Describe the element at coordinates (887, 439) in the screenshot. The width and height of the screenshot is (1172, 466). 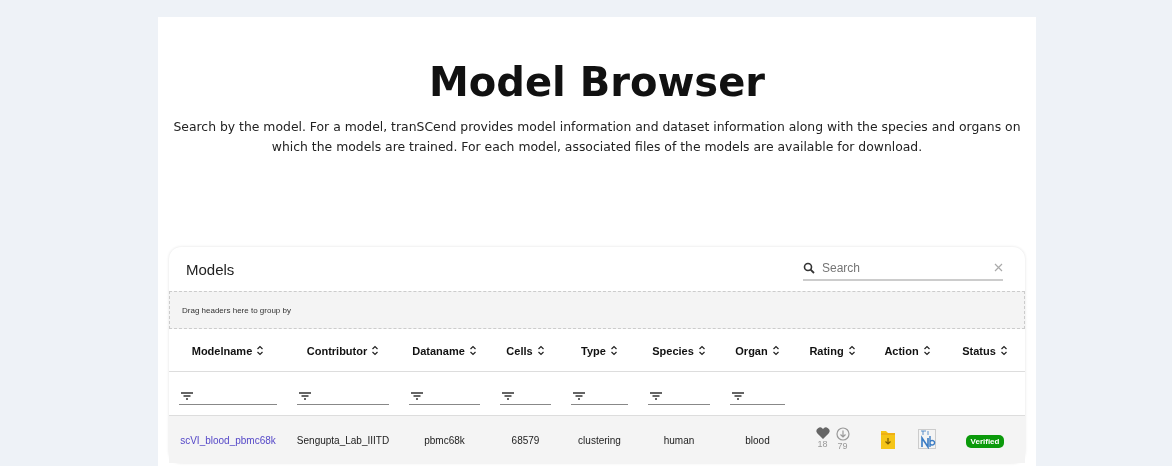
I see `folder-download-icon` at that location.